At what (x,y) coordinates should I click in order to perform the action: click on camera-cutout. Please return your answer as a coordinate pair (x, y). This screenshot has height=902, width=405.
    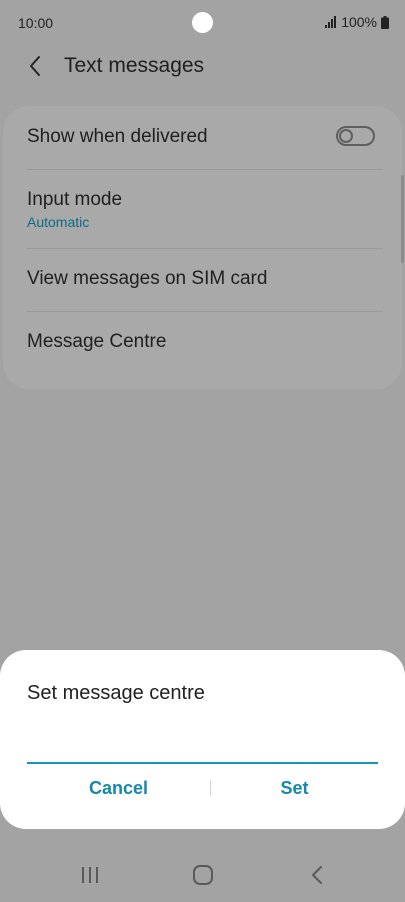
    Looking at the image, I should click on (202, 22).